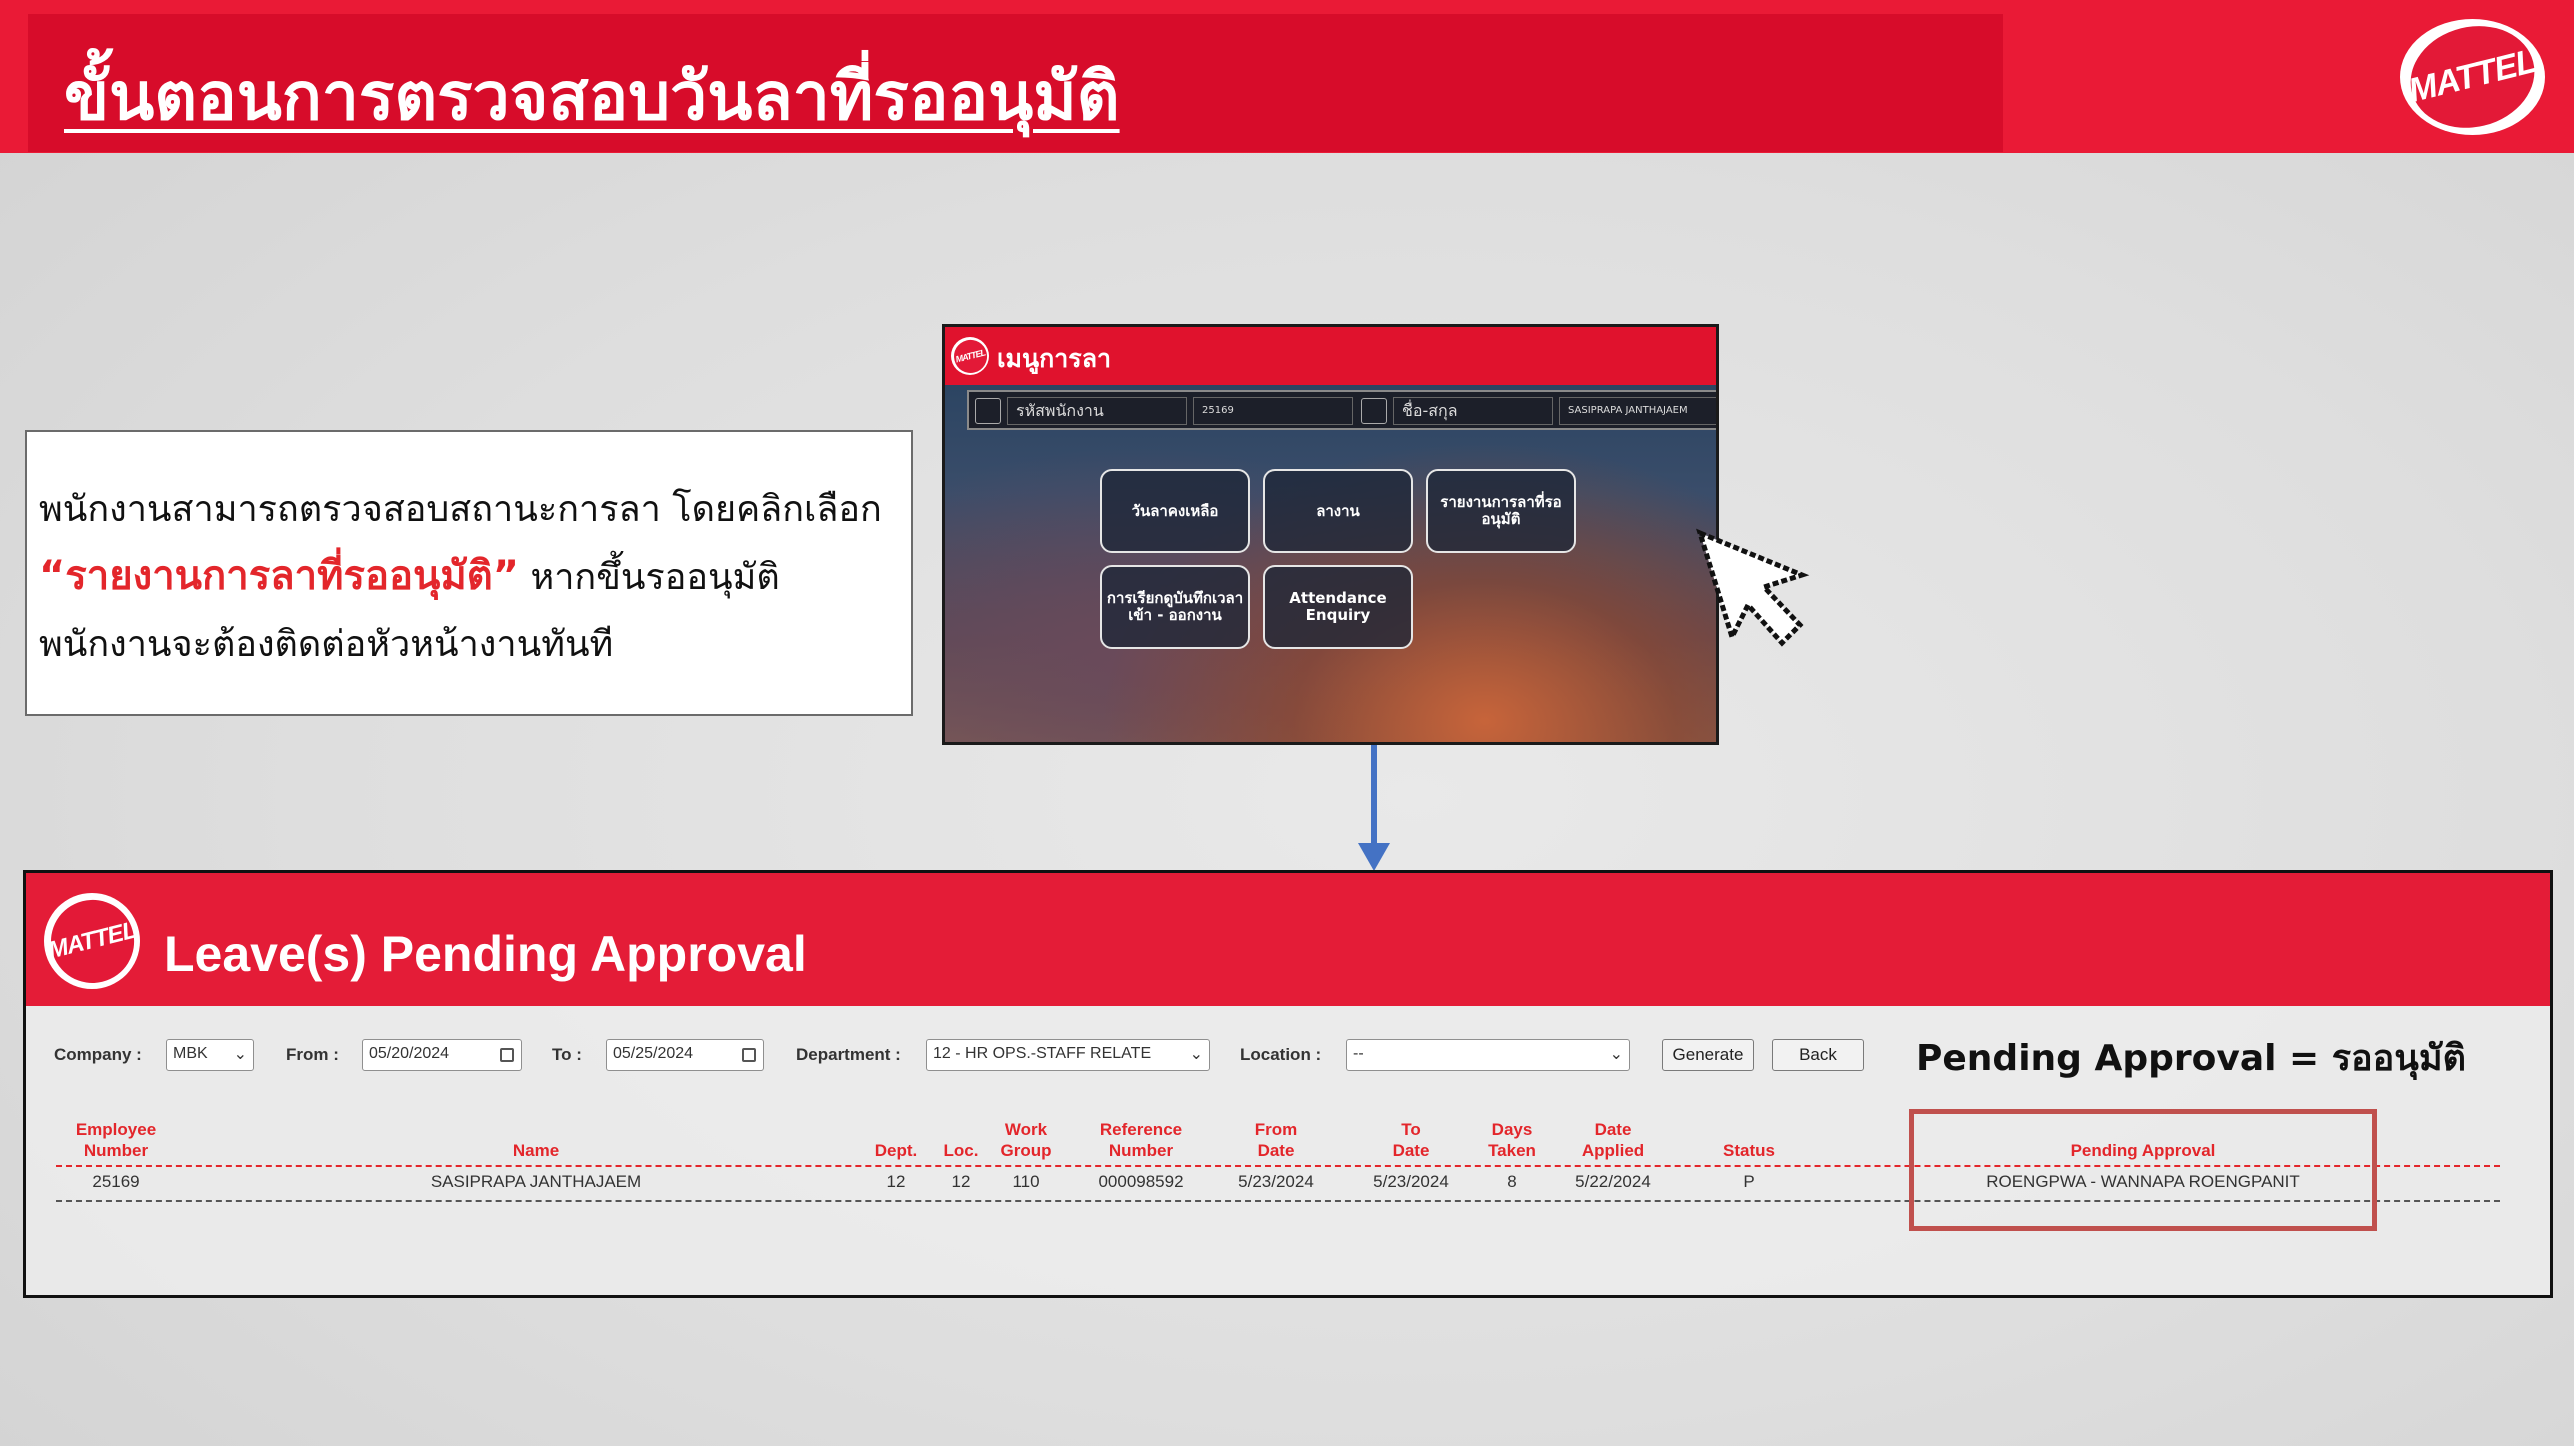 The height and width of the screenshot is (1446, 2574). I want to click on pending-approval-header: MATTEL Leave(s) Pending Approval, so click(1288, 939).